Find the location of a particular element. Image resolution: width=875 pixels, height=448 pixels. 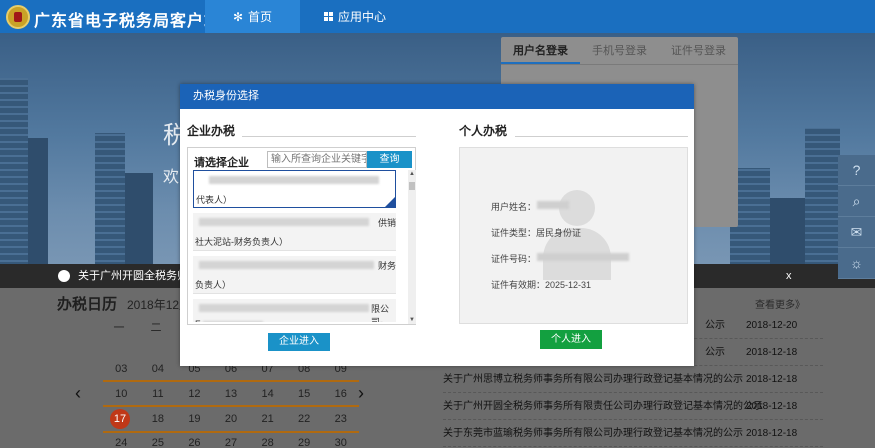

enterprise-search-input is located at coordinates (317, 159).